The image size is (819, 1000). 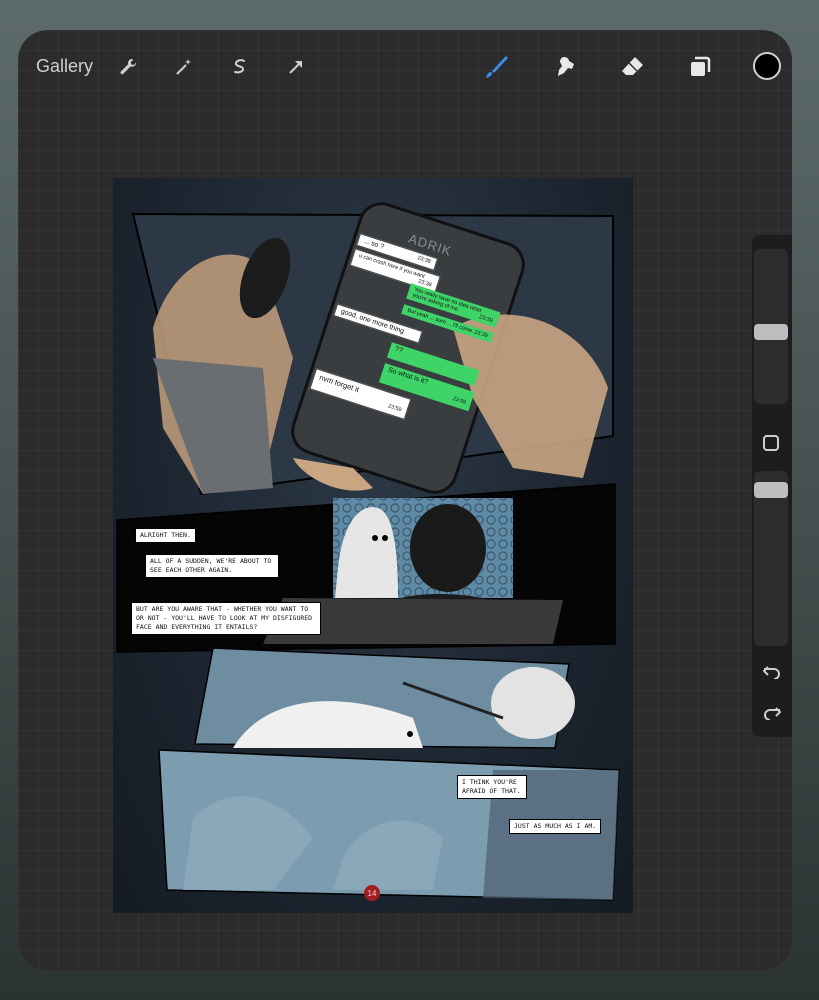 I want to click on caption-5: JUST AS MUCH AS I AM., so click(x=555, y=826).